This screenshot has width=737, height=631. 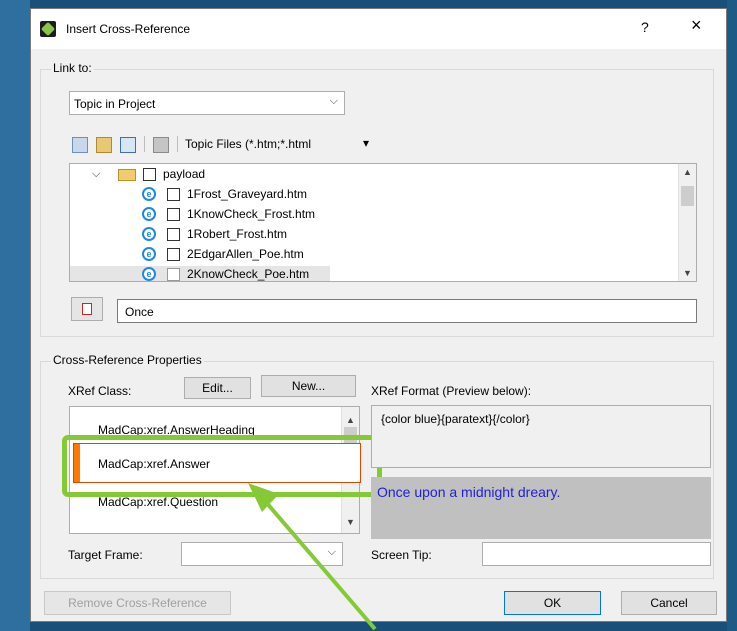 What do you see at coordinates (128, 145) in the screenshot?
I see `window-icon` at bounding box center [128, 145].